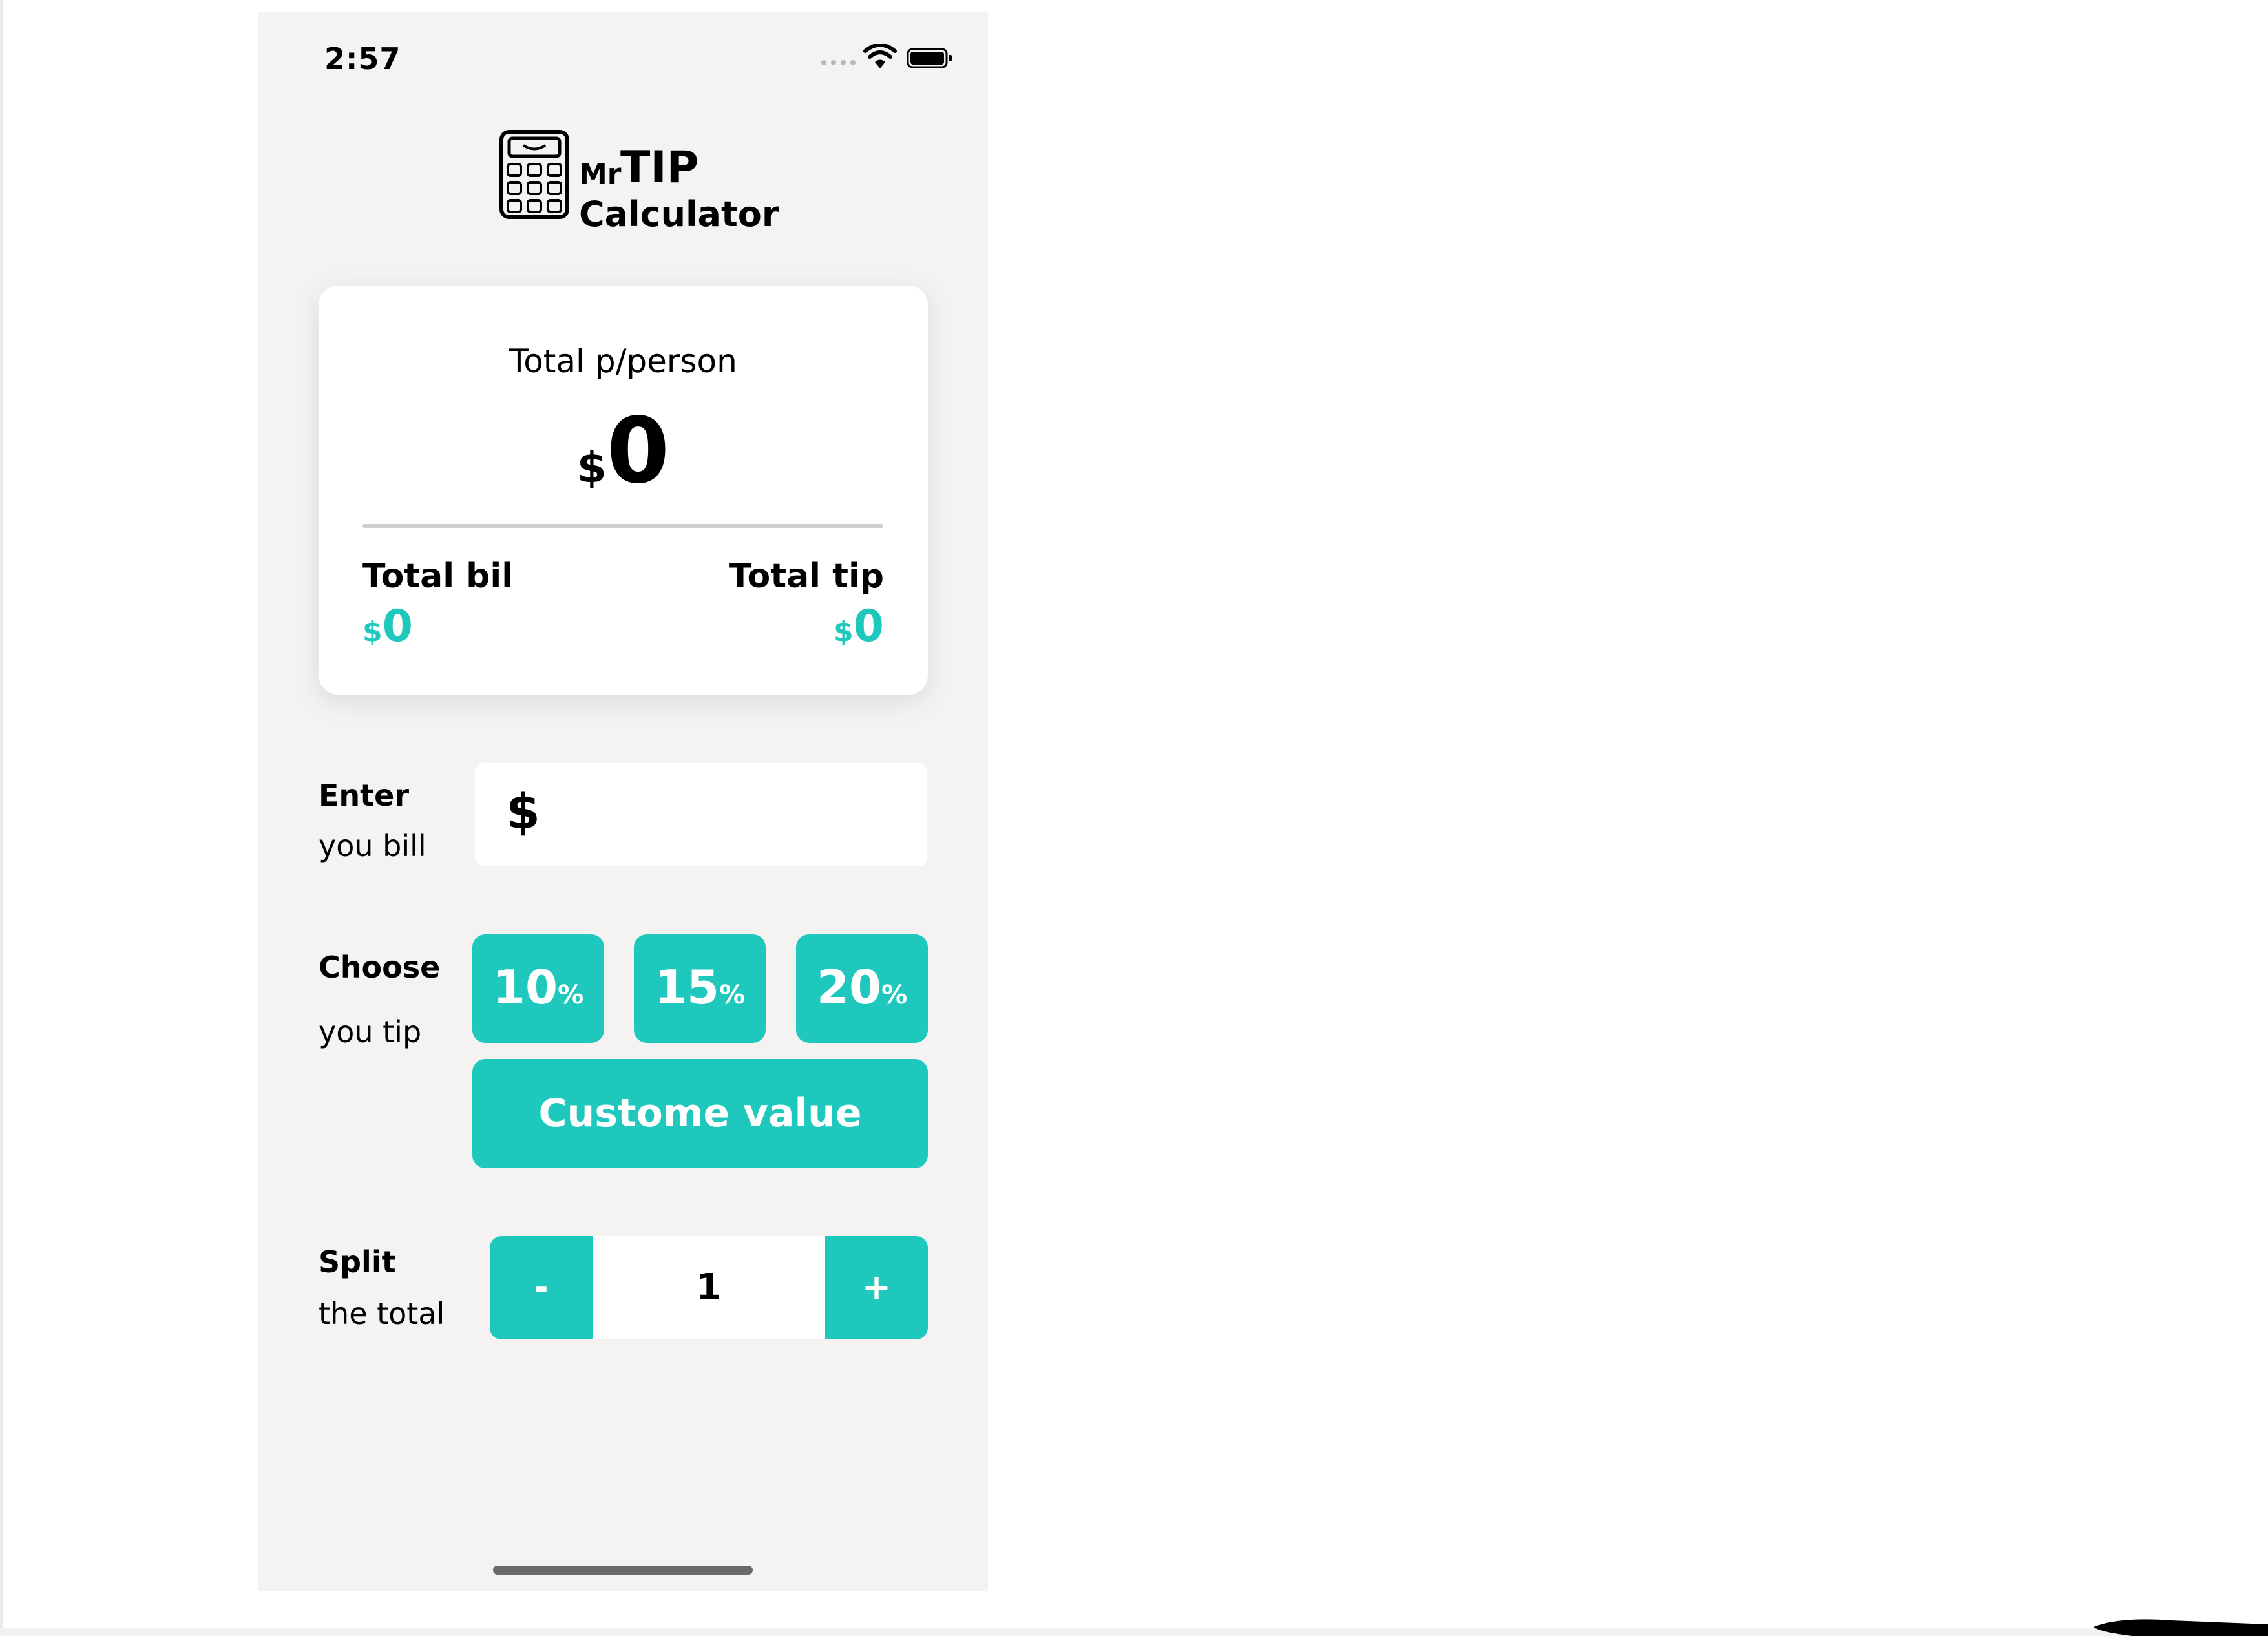 The height and width of the screenshot is (1636, 2268). What do you see at coordinates (592, 468) in the screenshot?
I see `per-person-currency: $` at bounding box center [592, 468].